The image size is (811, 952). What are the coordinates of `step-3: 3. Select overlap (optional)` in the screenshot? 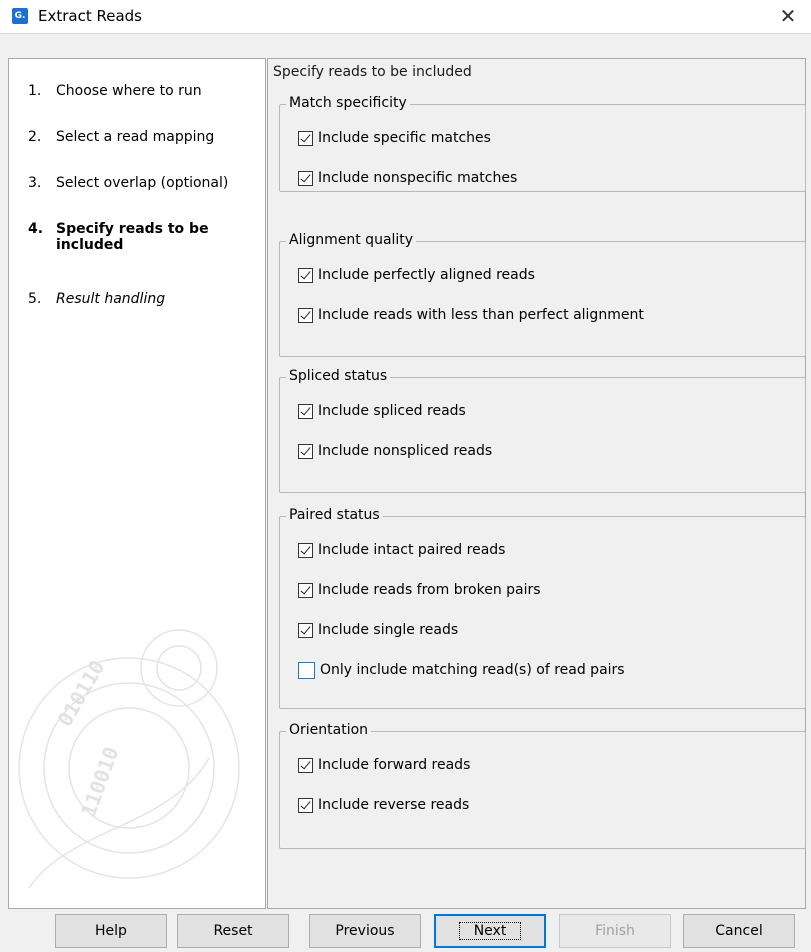 It's located at (128, 183).